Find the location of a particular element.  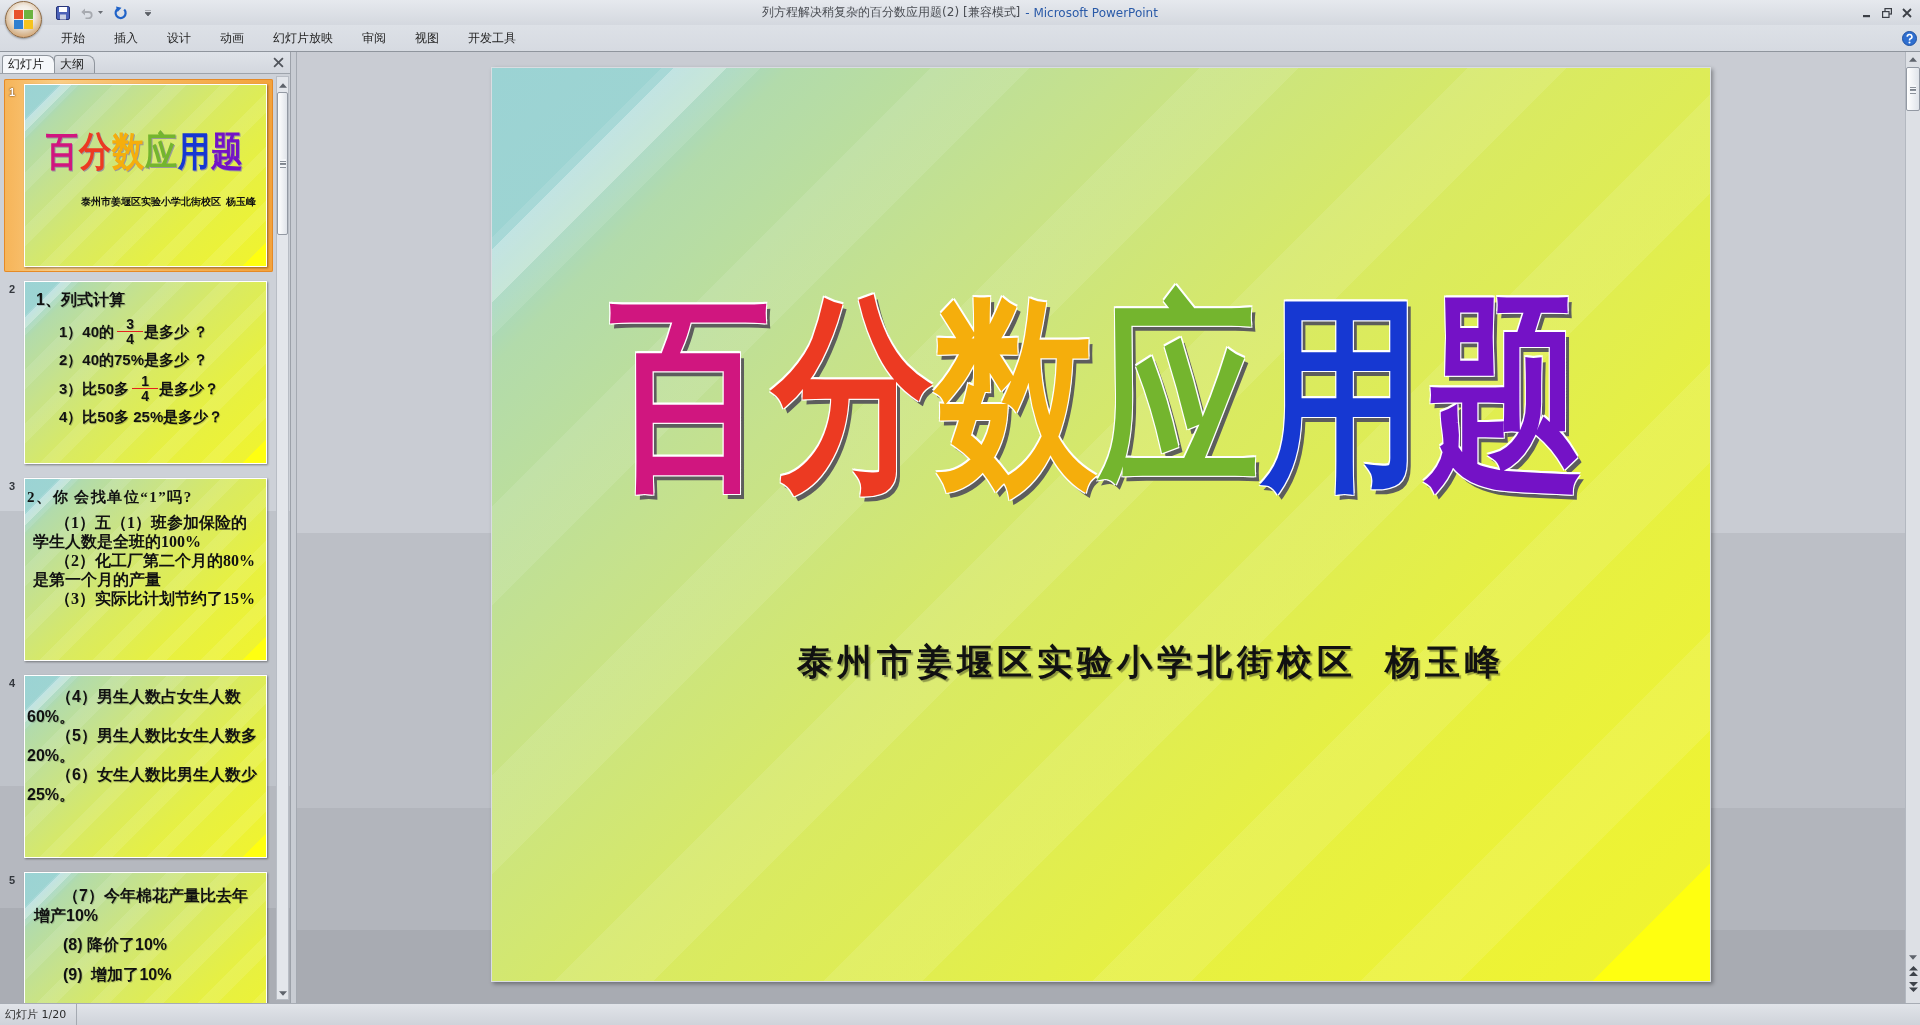

ribbon-tab: 审阅 is located at coordinates (373, 38).